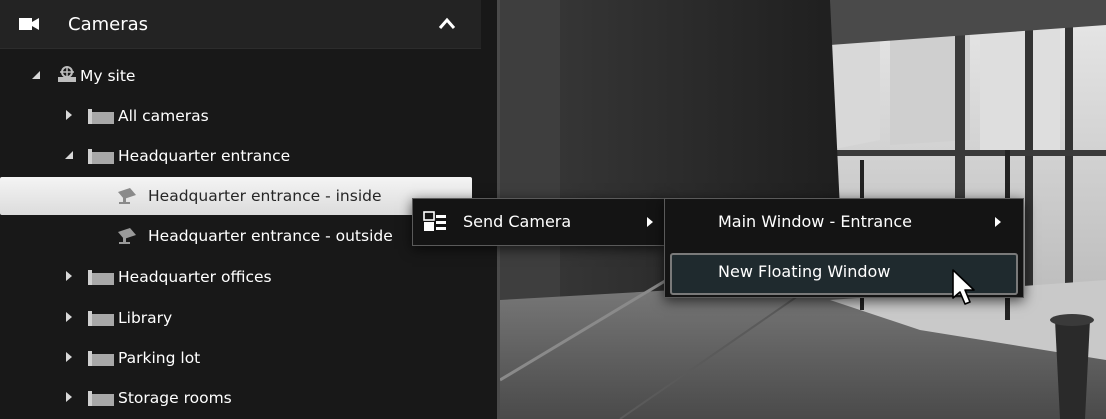  Describe the element at coordinates (163, 116) in the screenshot. I see `tree-item-label: All cameras` at that location.